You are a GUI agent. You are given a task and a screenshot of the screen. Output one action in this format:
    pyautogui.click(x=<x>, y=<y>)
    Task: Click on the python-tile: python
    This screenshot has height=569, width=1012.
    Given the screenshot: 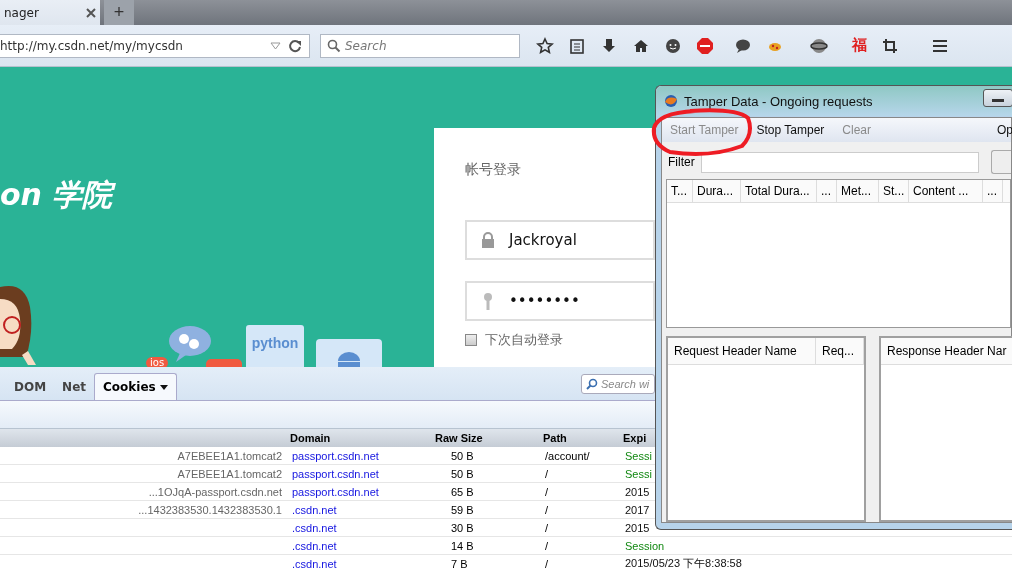 What is the action you would take?
    pyautogui.click(x=275, y=346)
    